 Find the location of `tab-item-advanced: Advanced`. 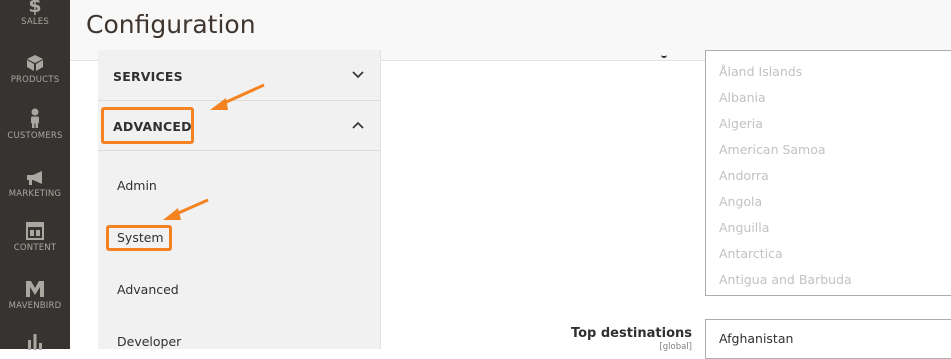

tab-item-advanced: Advanced is located at coordinates (148, 289).